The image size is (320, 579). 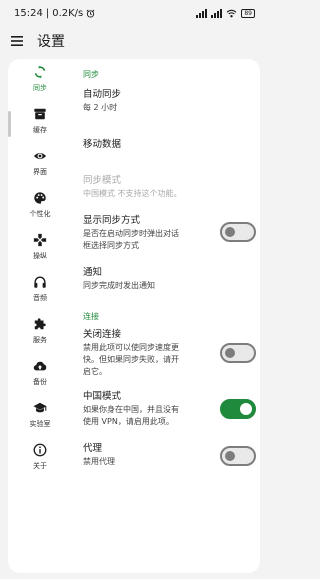 What do you see at coordinates (111, 245) in the screenshot?
I see `summary-line: 框选择同步方式` at bounding box center [111, 245].